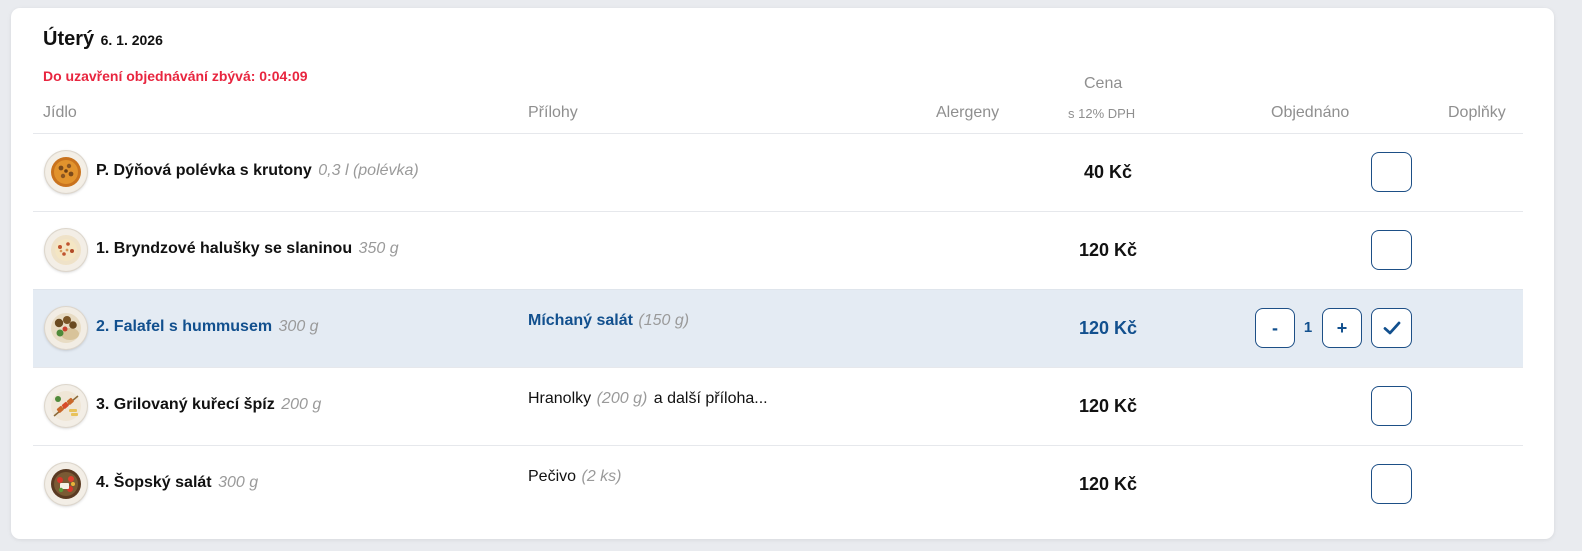  Describe the element at coordinates (301, 404) in the screenshot. I see `meal-amount: 200 g` at that location.